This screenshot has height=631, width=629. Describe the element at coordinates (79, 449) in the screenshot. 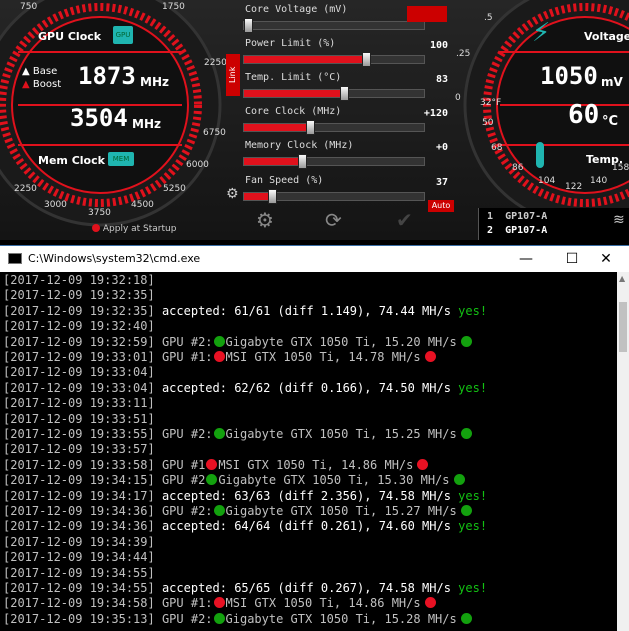

I see `timestamp: [2017-12-09 19:33:57]` at that location.